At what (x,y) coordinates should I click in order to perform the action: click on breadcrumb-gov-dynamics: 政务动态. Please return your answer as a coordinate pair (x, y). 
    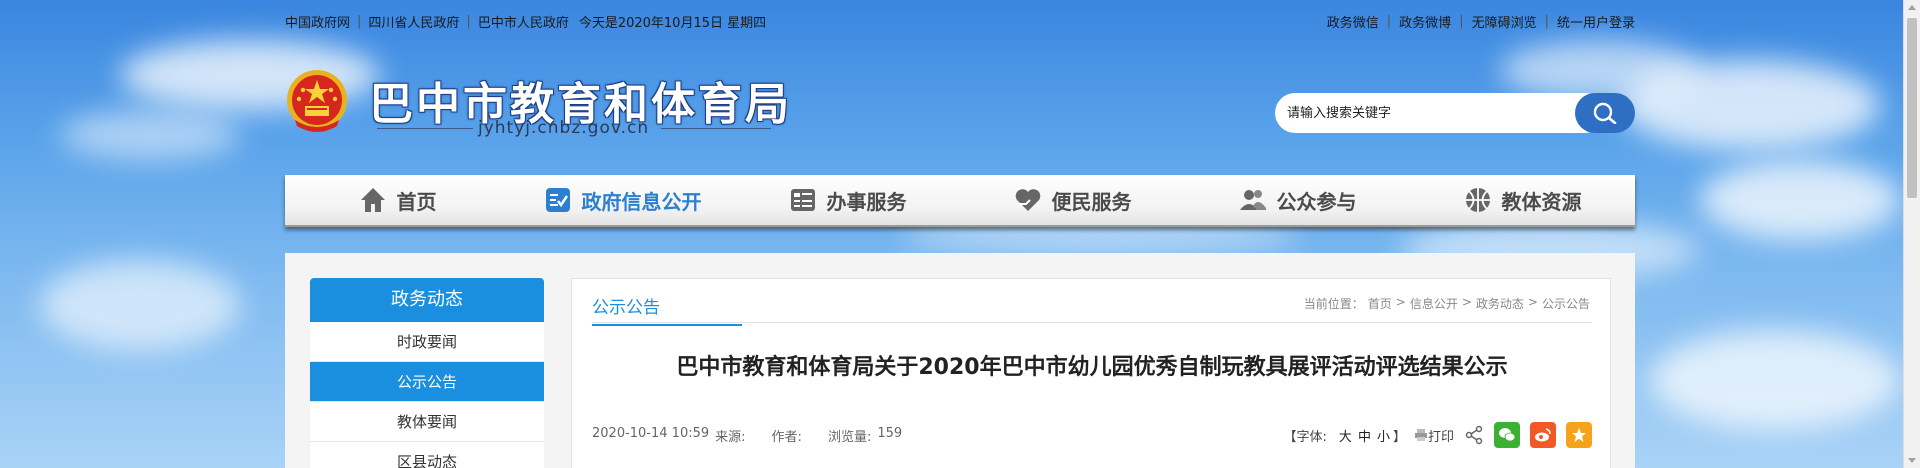
    Looking at the image, I should click on (1500, 303).